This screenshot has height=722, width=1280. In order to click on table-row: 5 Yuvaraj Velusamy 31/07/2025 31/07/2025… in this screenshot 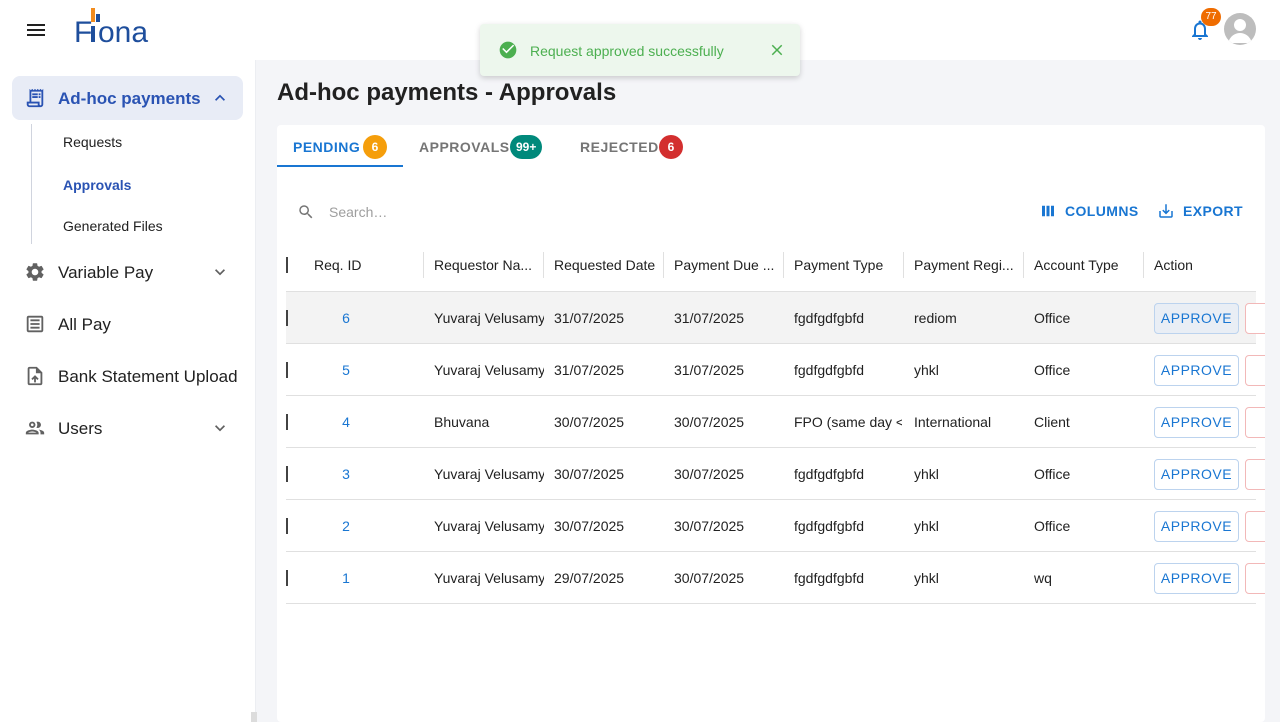, I will do `click(775, 370)`.